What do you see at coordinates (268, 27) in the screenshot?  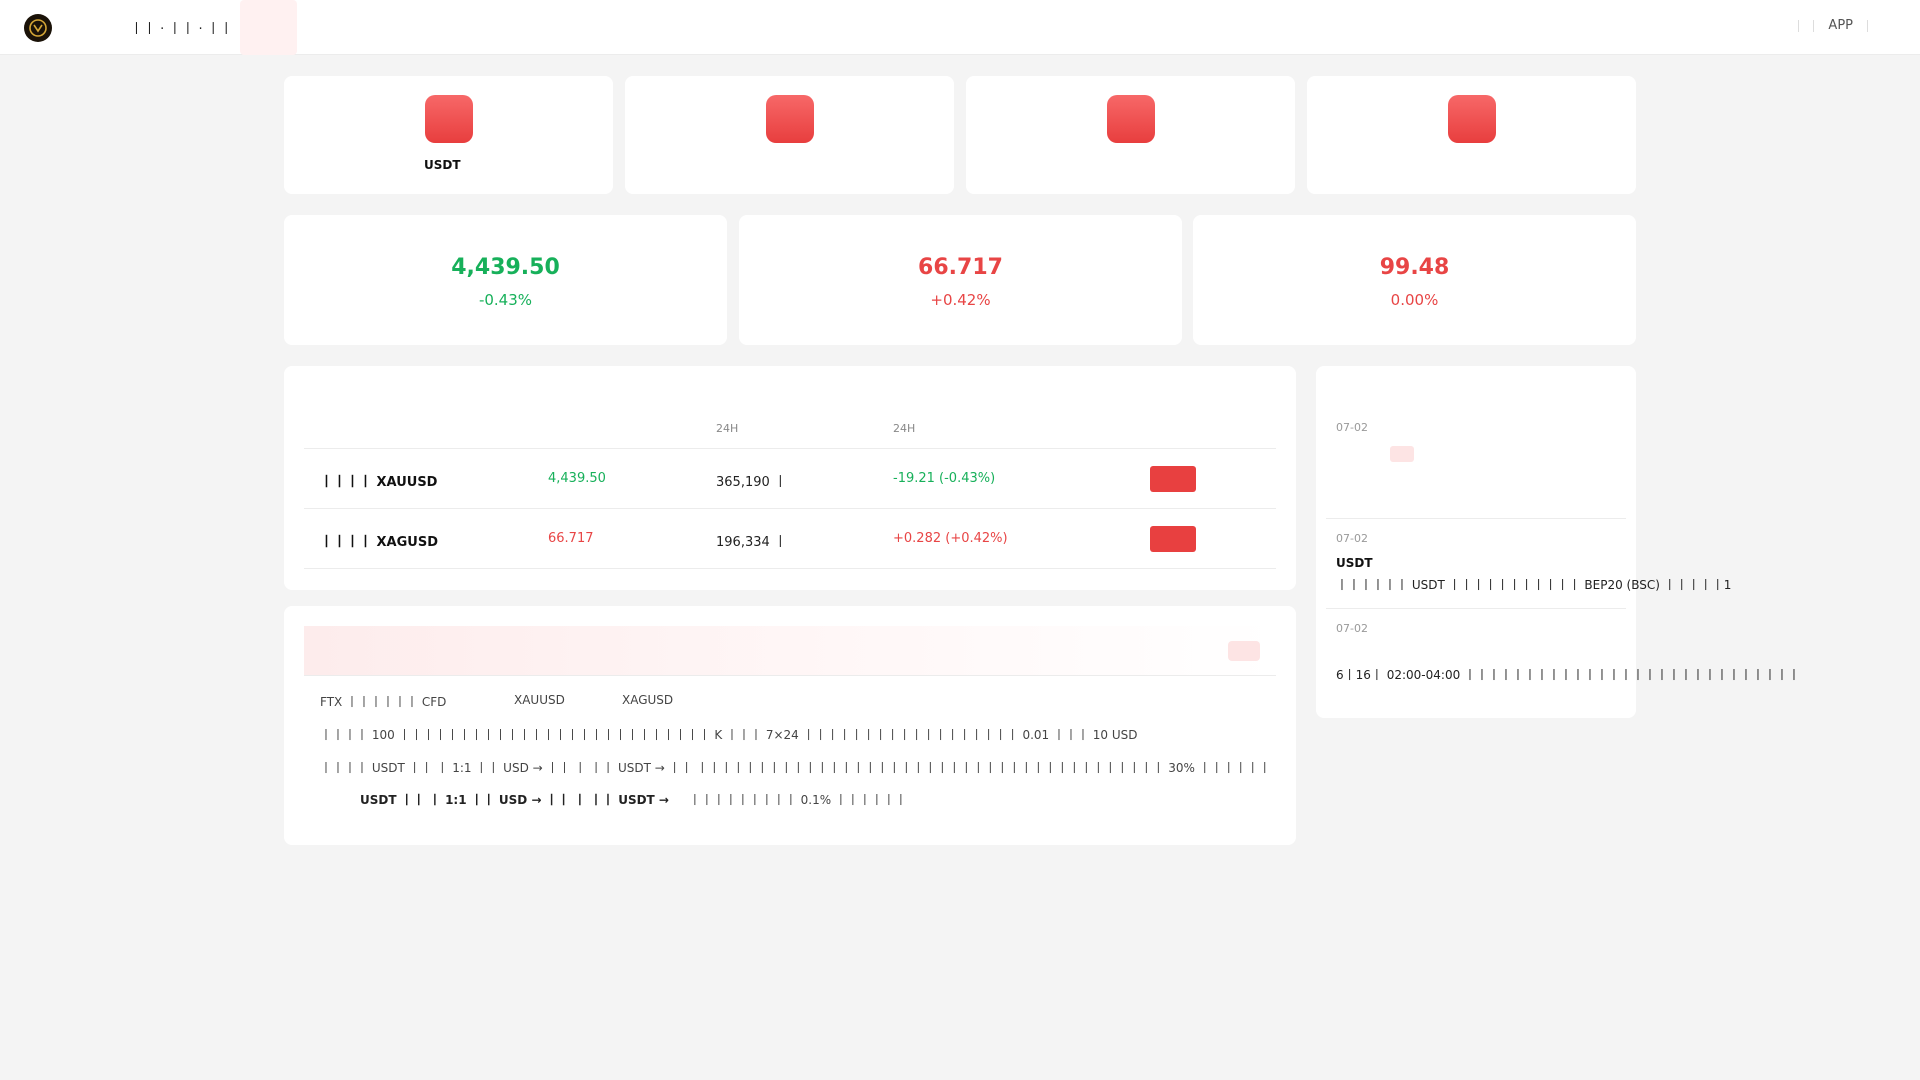 I see `nav-active-pill` at bounding box center [268, 27].